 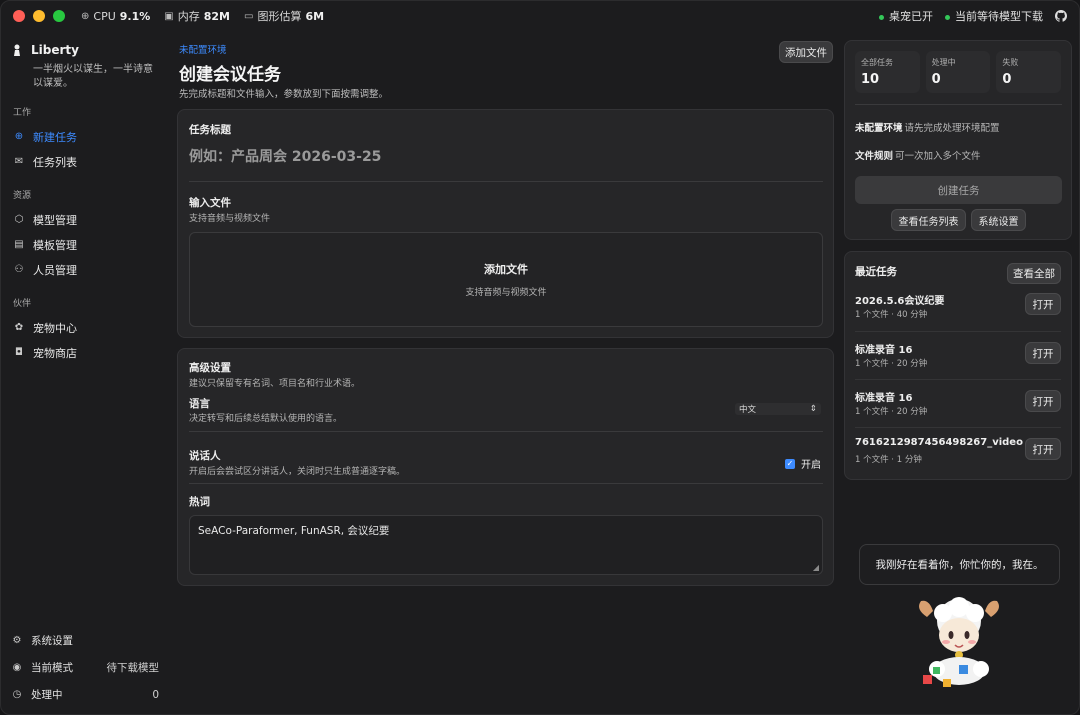 What do you see at coordinates (85, 352) in the screenshot?
I see `sidebar-item-pet-store: ◘ 宠物商店` at bounding box center [85, 352].